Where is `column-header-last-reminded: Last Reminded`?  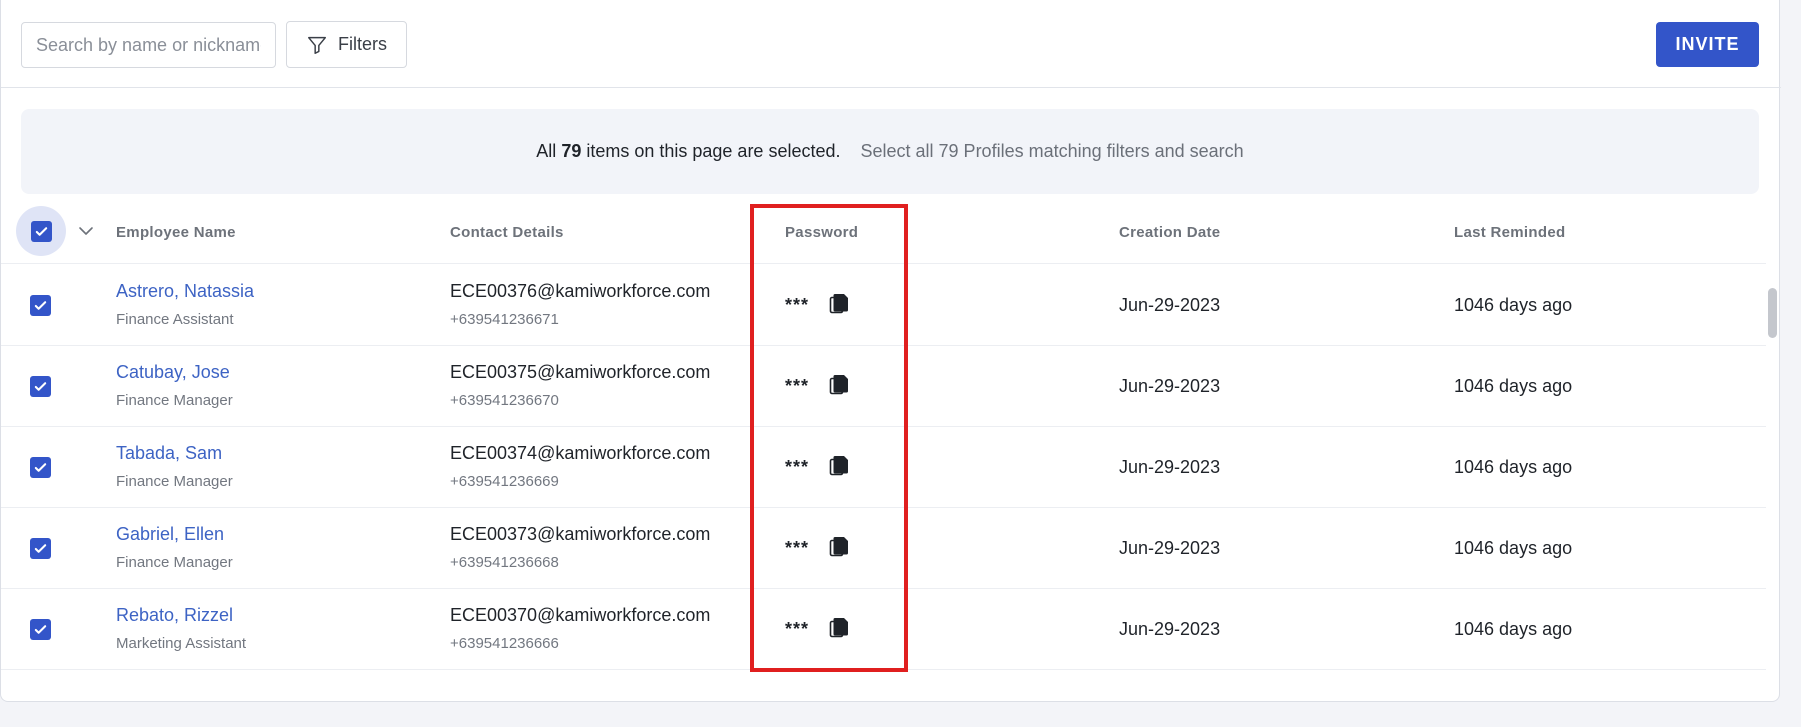 column-header-last-reminded: Last Reminded is located at coordinates (1509, 232).